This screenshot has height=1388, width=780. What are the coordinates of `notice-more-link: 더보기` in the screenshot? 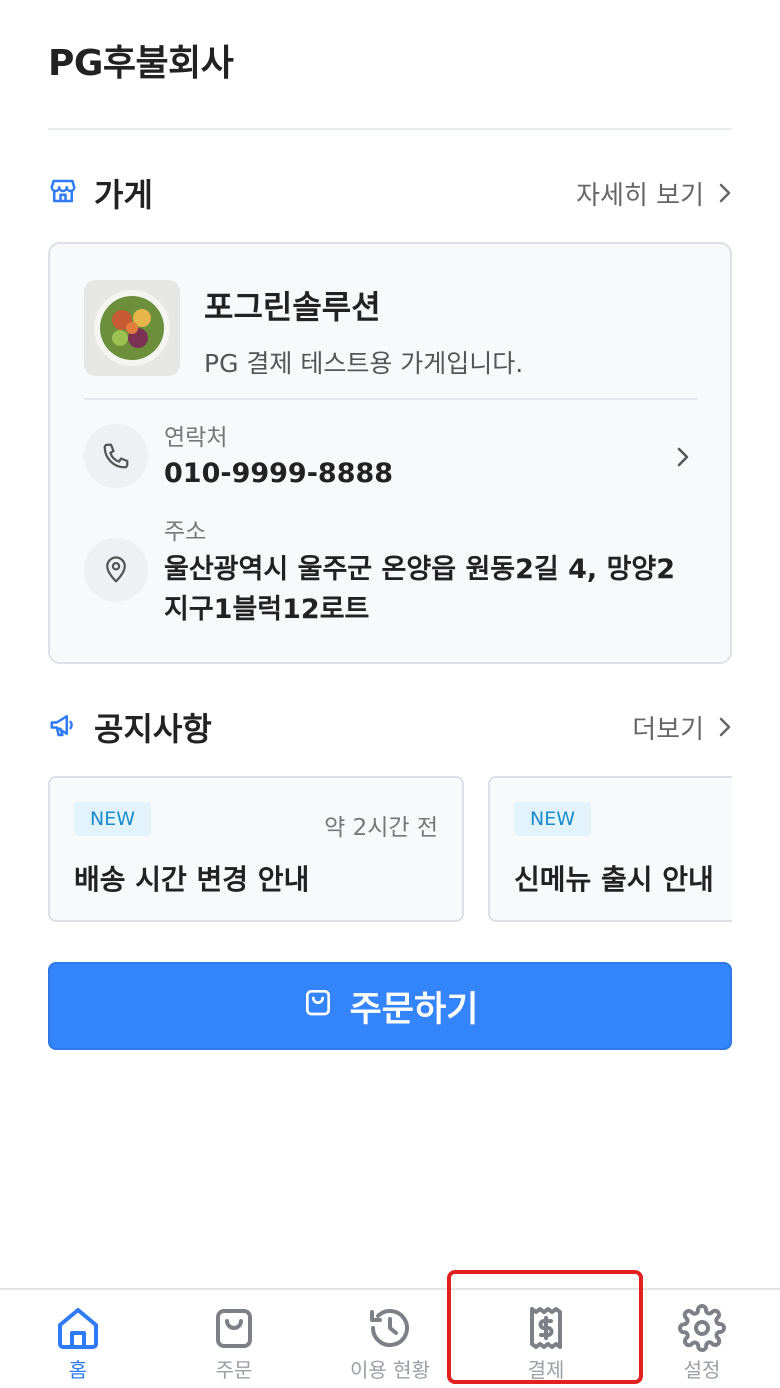 It's located at (682, 727).